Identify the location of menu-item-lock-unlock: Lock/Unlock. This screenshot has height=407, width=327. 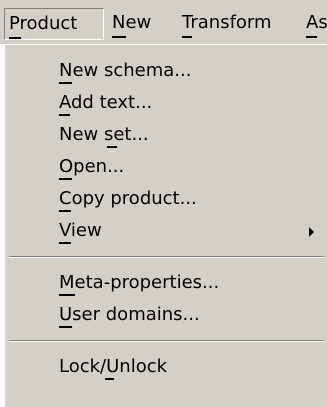
(166, 368).